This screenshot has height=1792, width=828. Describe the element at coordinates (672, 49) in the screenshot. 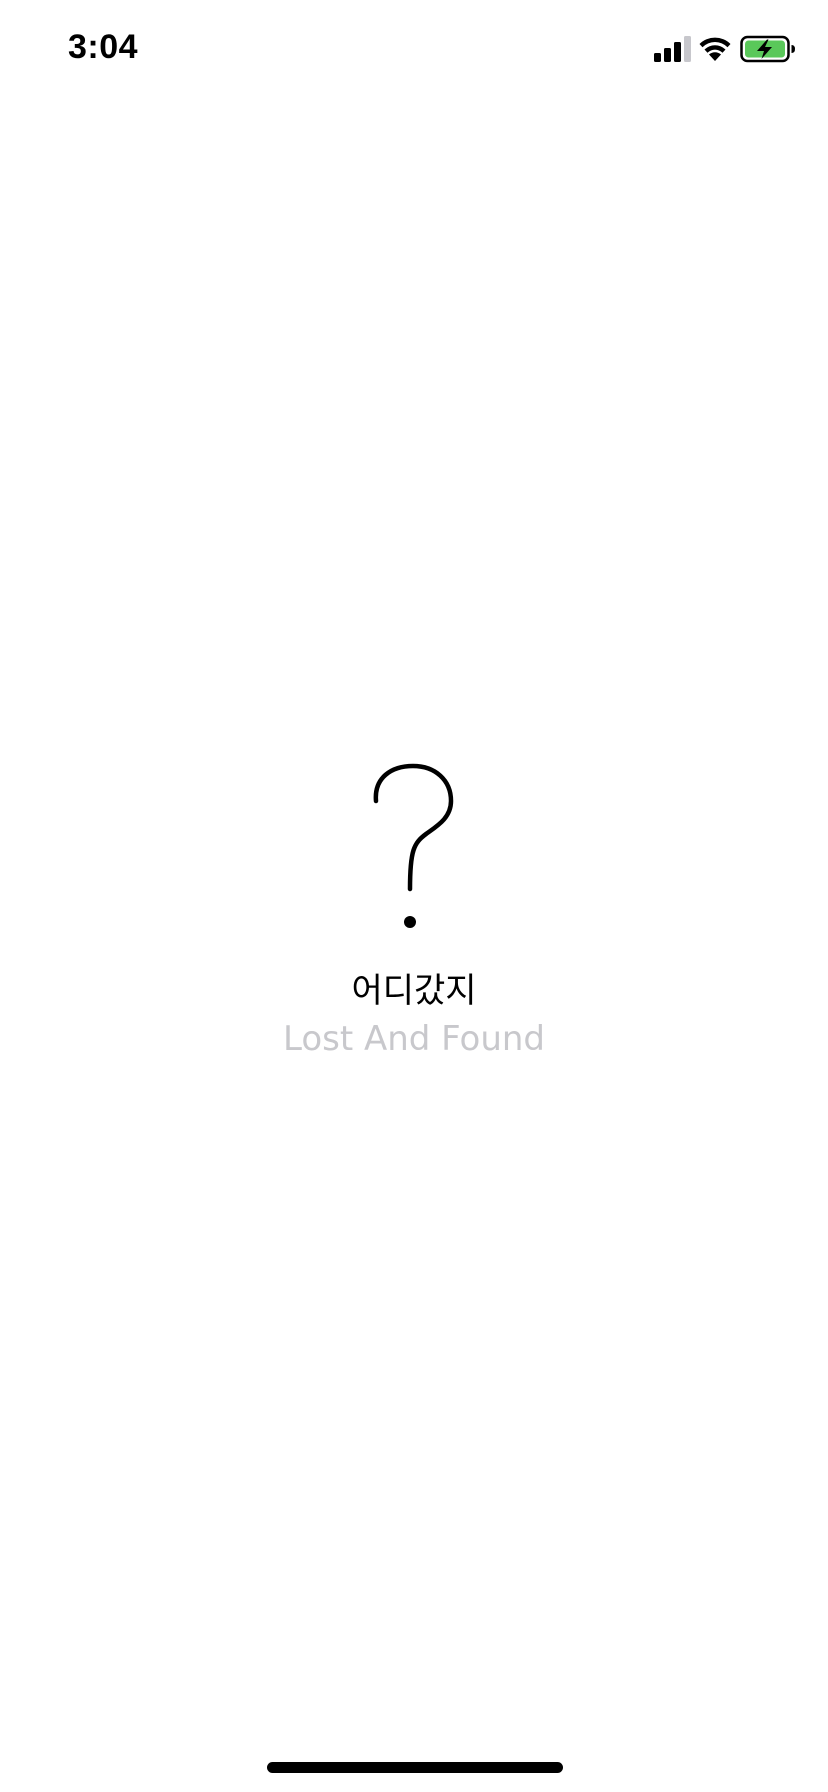

I see `cellular-signal-icon` at that location.